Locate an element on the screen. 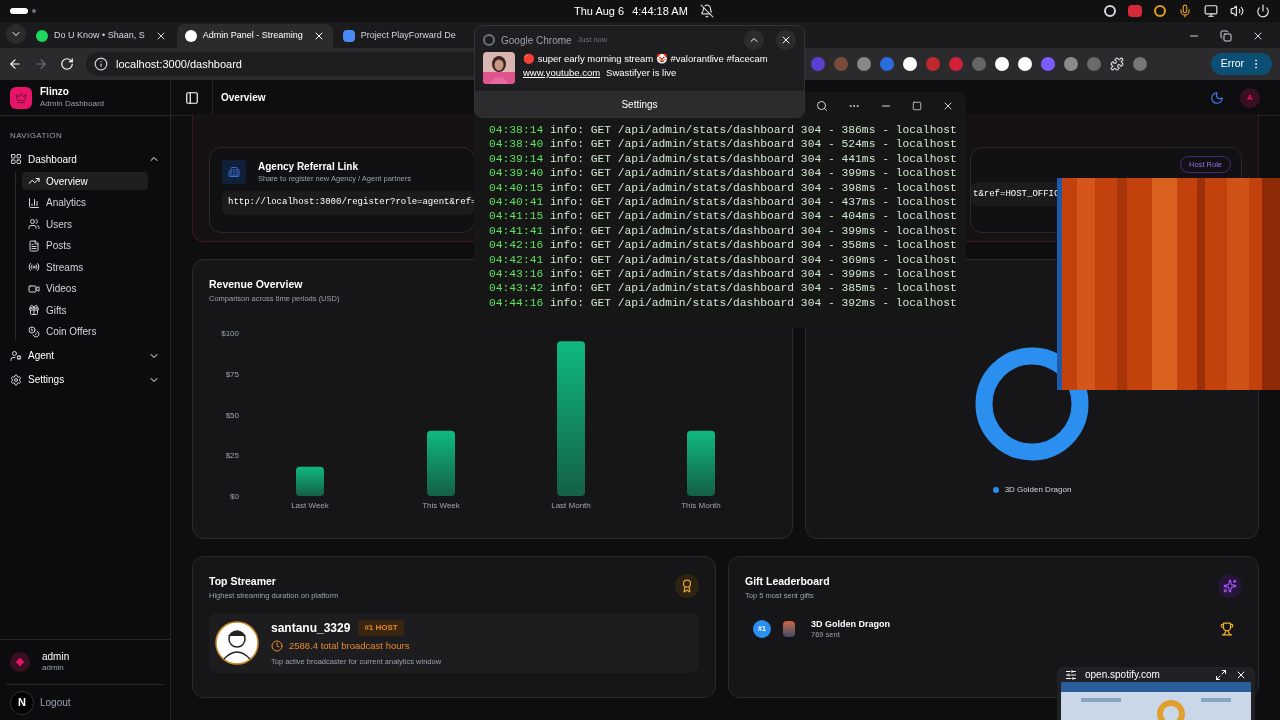 This screenshot has width=1280, height=720. axis-category-label: This Week is located at coordinates (441, 505).